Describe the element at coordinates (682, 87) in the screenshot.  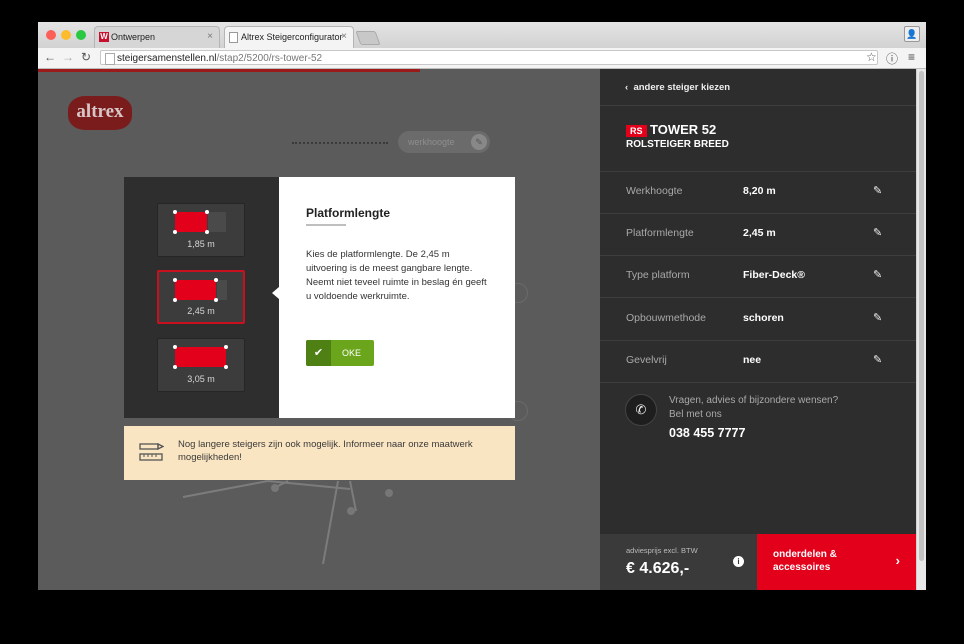
I see `back-label: andere steiger kiezen` at that location.